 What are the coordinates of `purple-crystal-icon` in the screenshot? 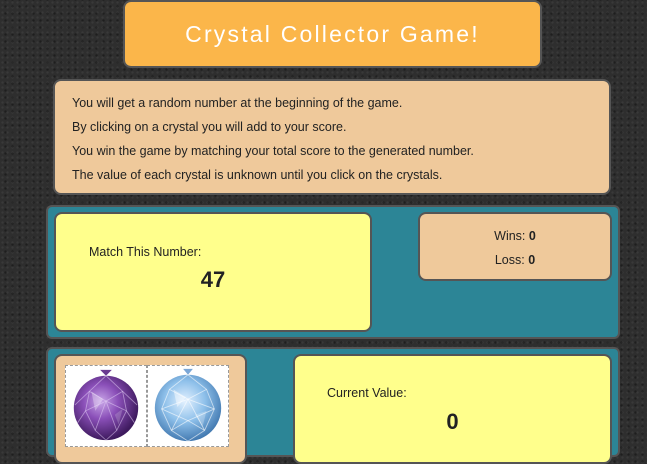 It's located at (106, 405).